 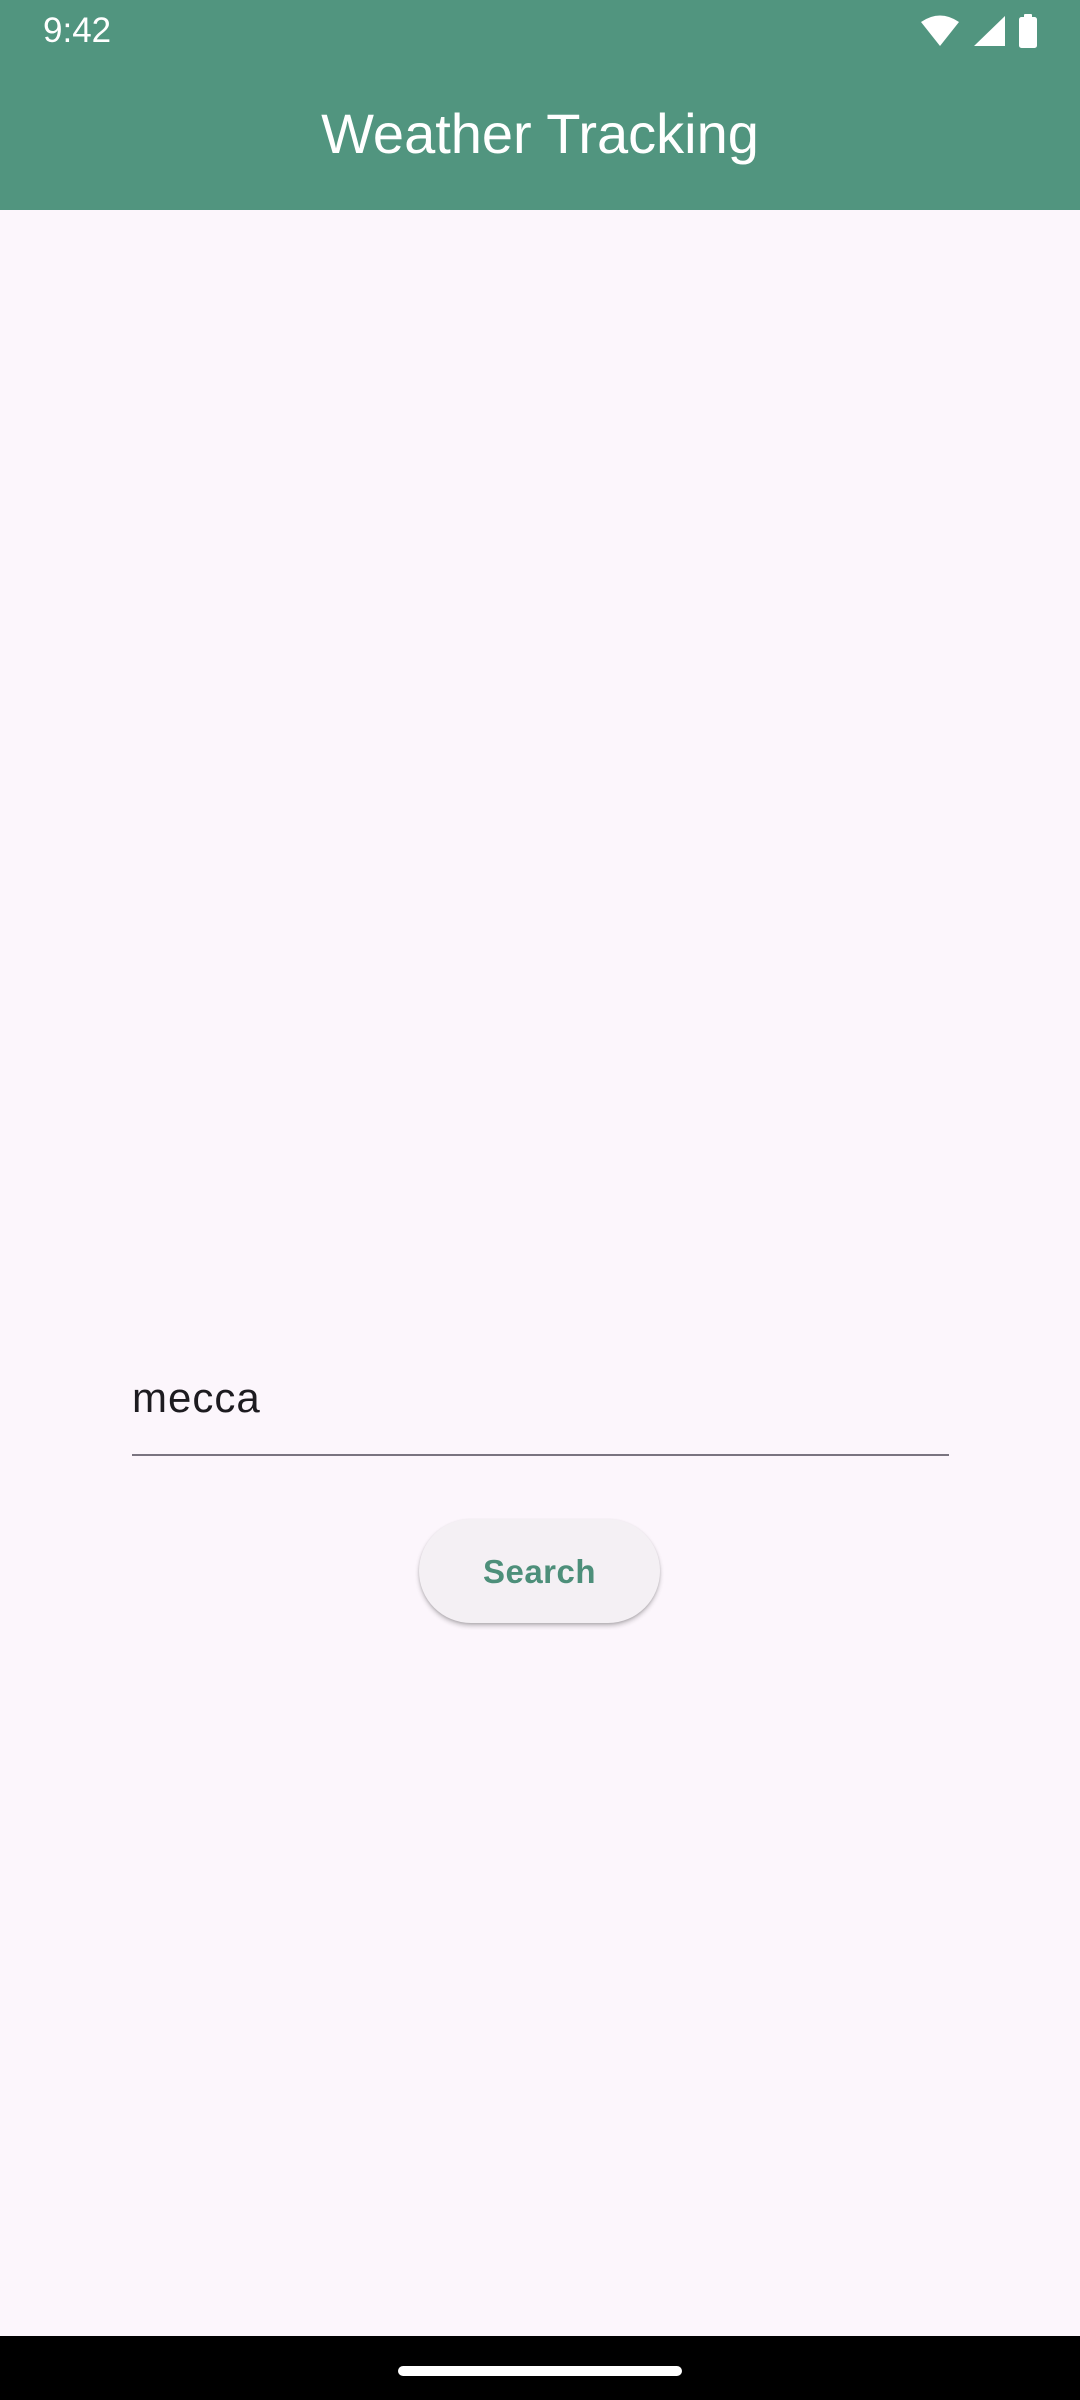 I want to click on battery-icon, so click(x=1028, y=31).